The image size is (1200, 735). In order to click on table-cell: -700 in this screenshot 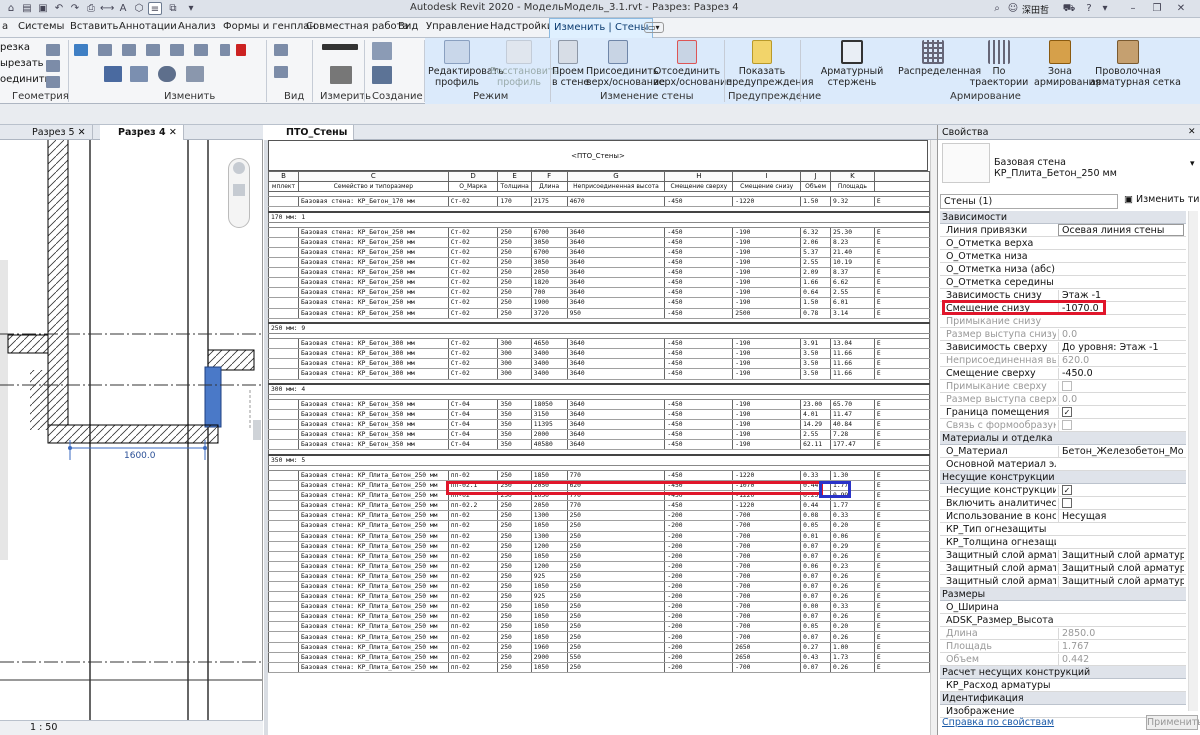, I will do `click(767, 607)`.